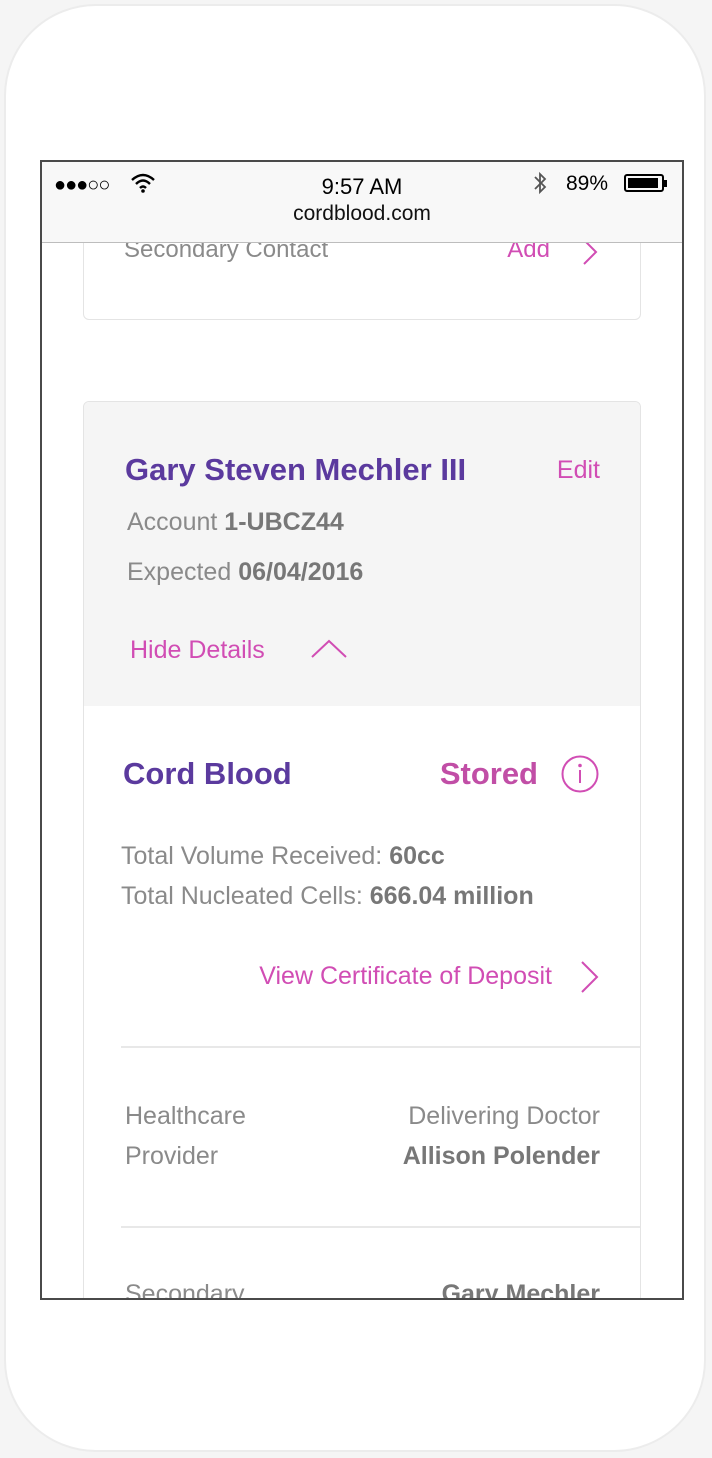 This screenshot has width=712, height=1458. What do you see at coordinates (226, 253) in the screenshot?
I see `secondary-contact-label: Secondary Contact` at bounding box center [226, 253].